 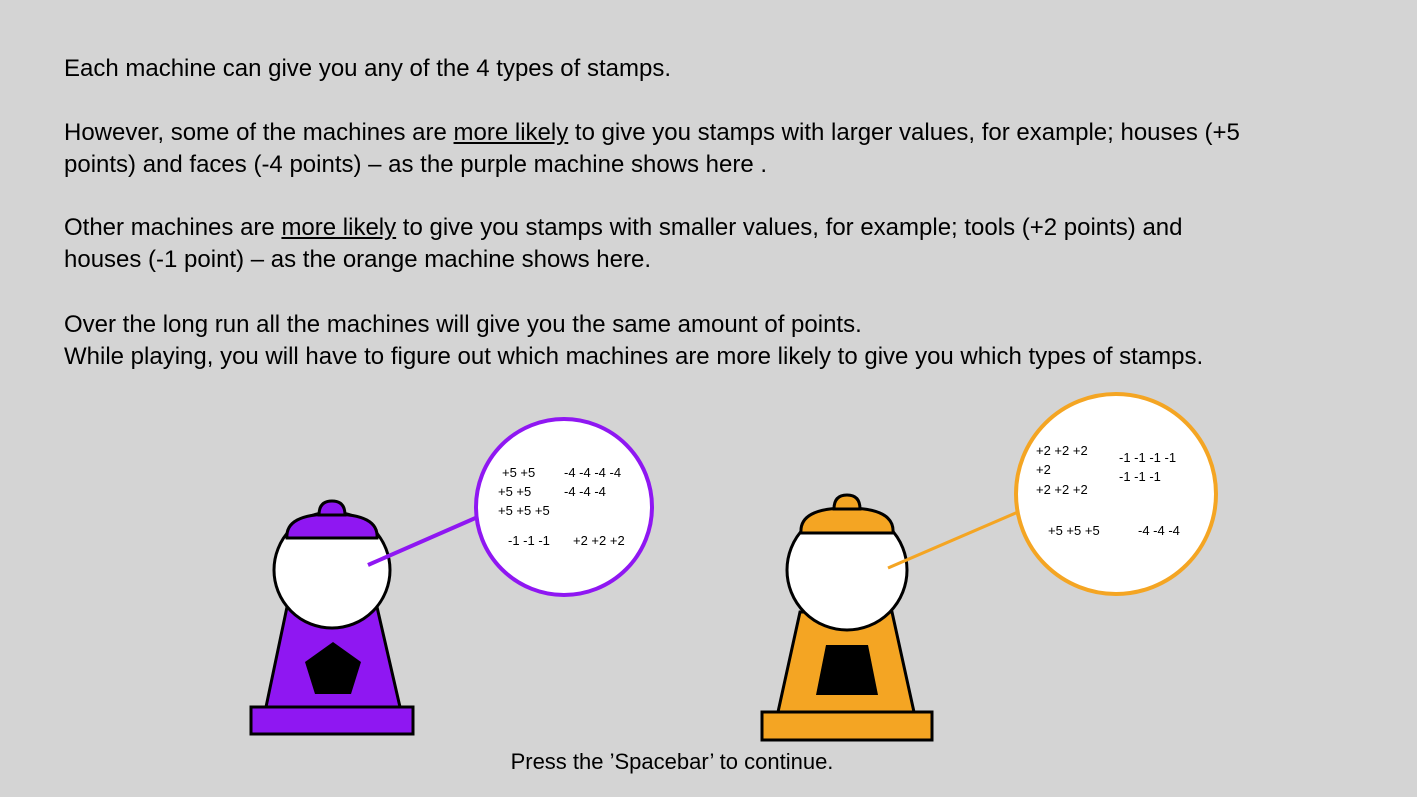 I want to click on orange-machine-knob, so click(x=847, y=502).